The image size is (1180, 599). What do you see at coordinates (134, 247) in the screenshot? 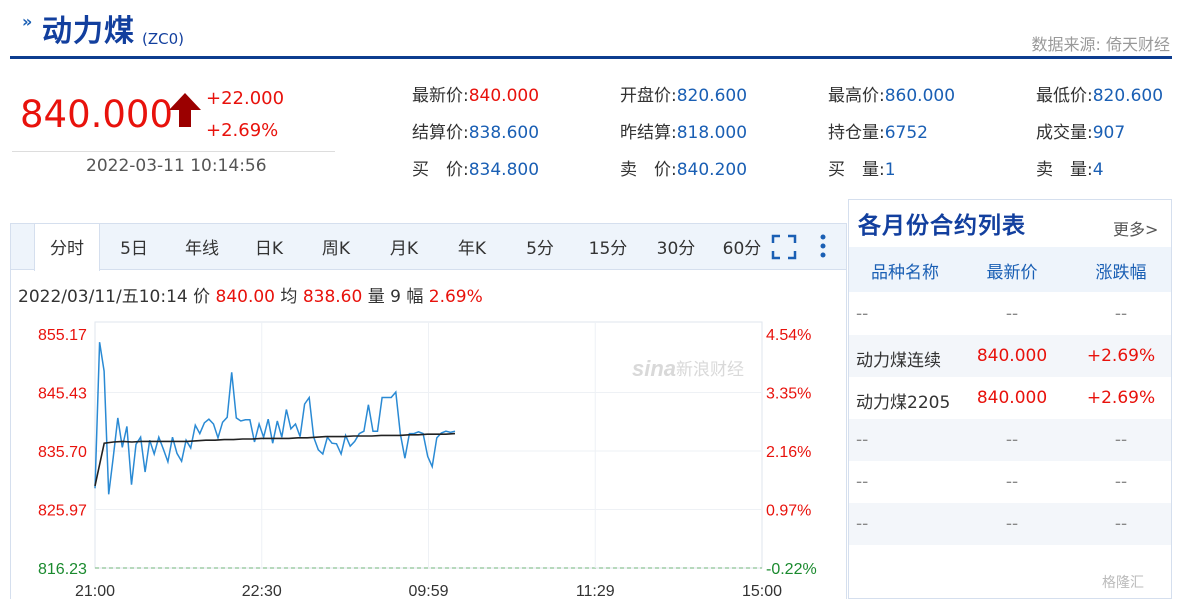
I see `tab-1: 5日` at bounding box center [134, 247].